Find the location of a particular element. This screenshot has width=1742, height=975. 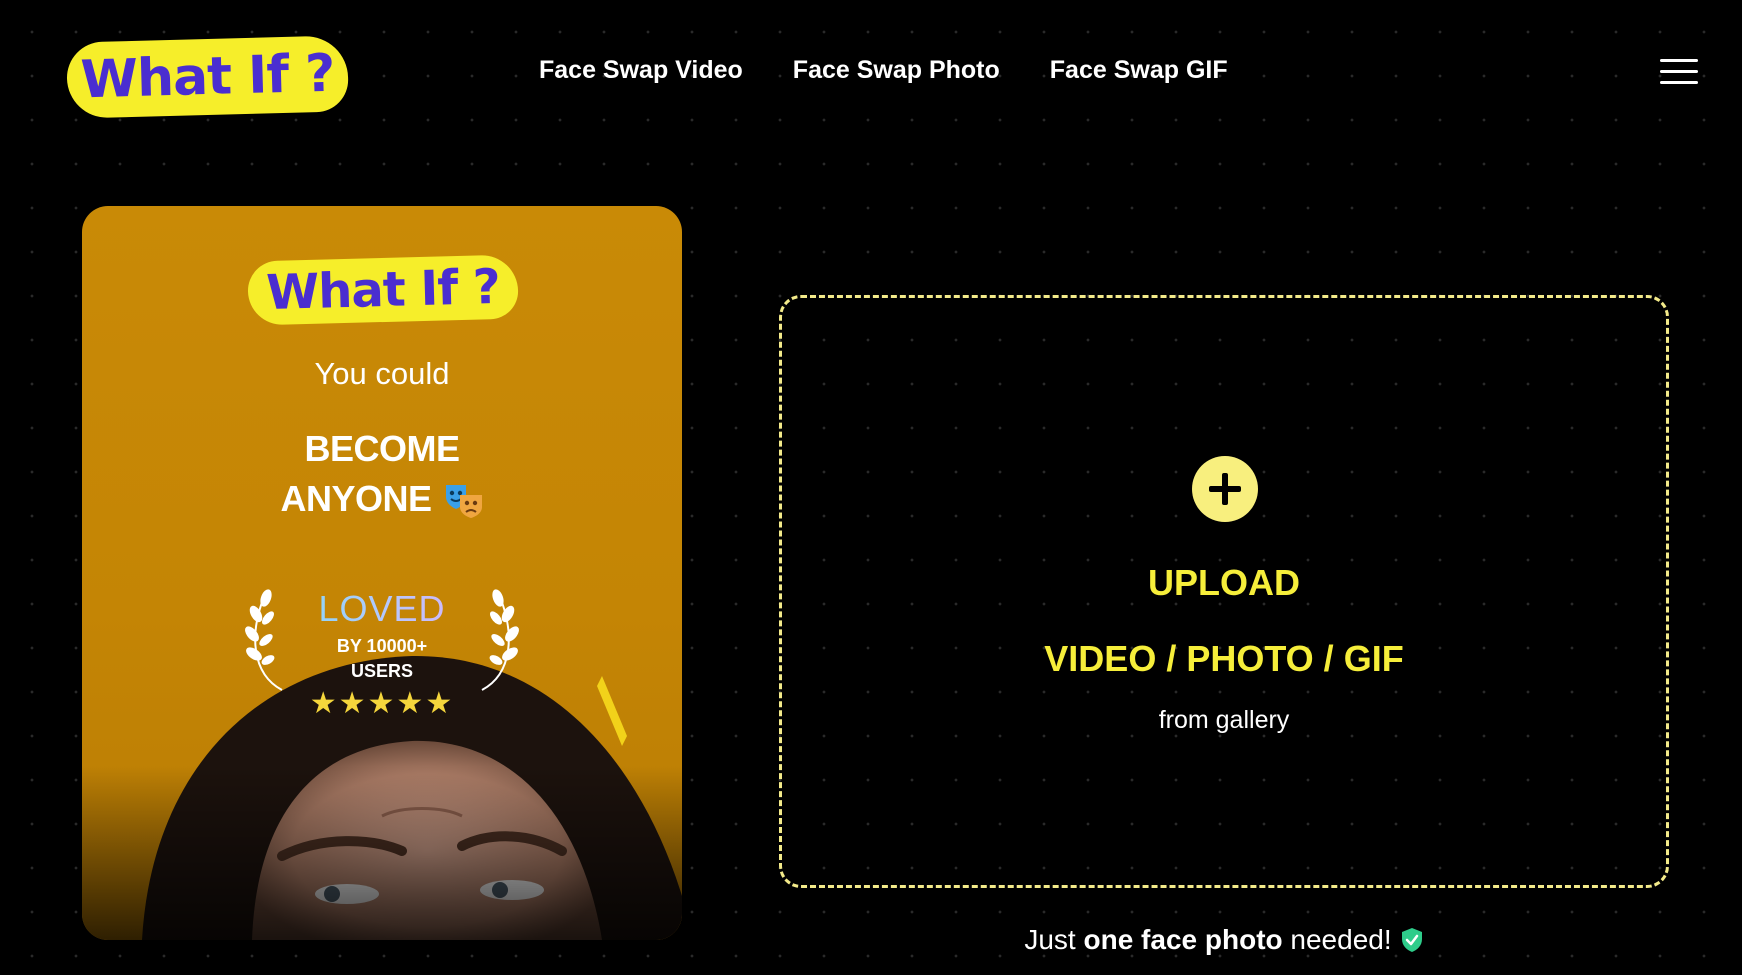

plus-icon is located at coordinates (1225, 489).